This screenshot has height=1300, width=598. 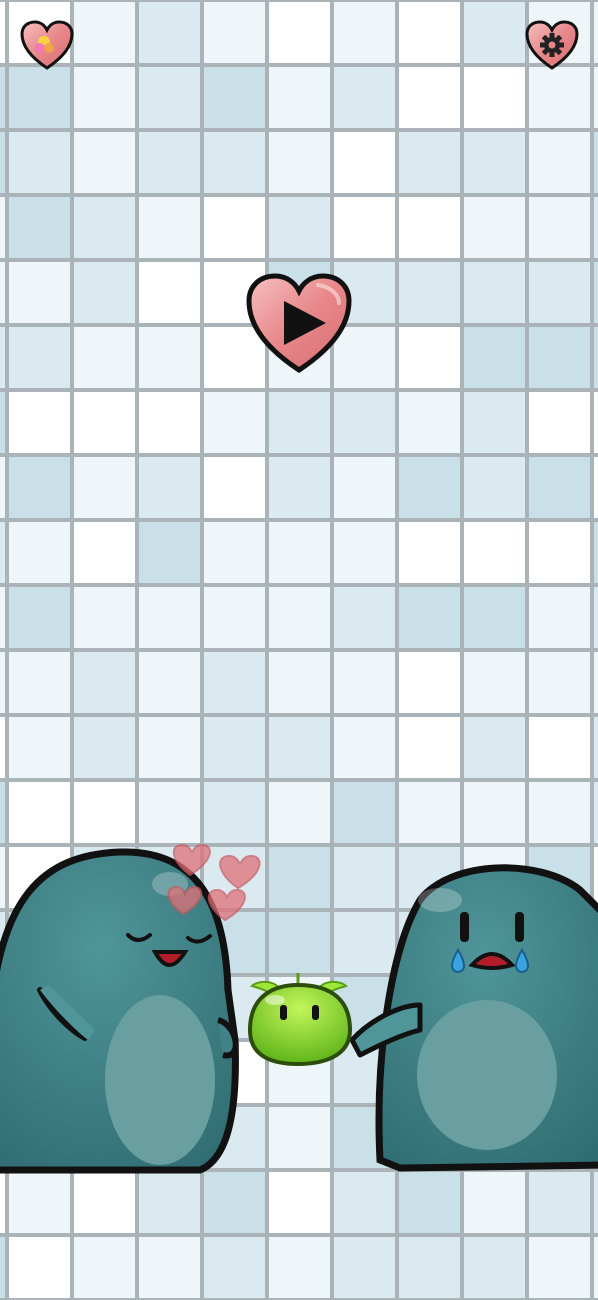 I want to click on settings-button, so click(x=552, y=46).